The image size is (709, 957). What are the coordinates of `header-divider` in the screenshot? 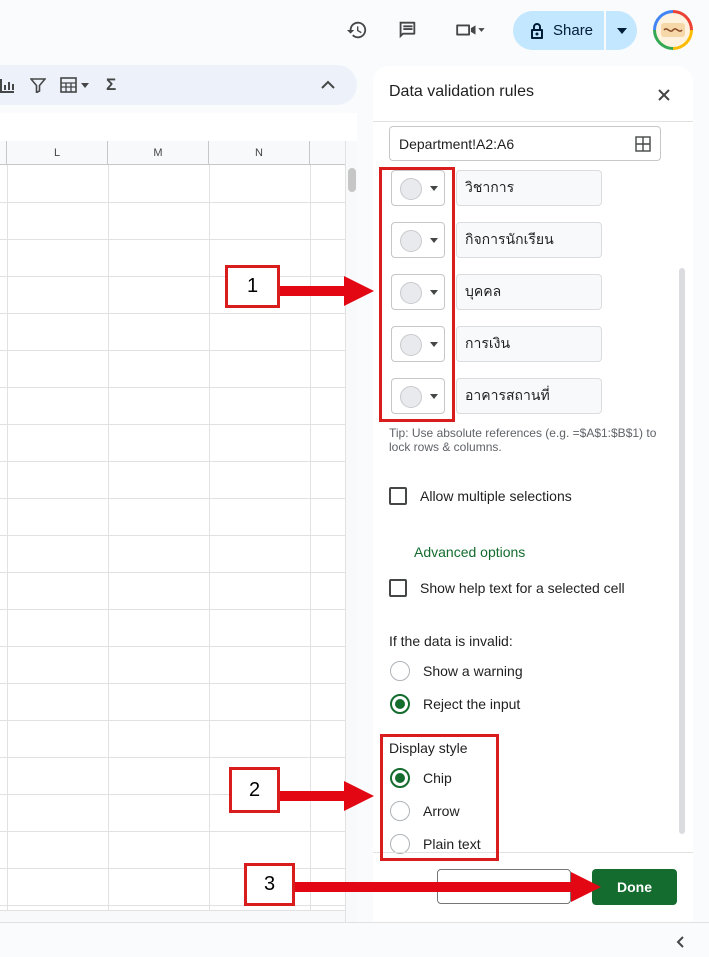 It's located at (533, 121).